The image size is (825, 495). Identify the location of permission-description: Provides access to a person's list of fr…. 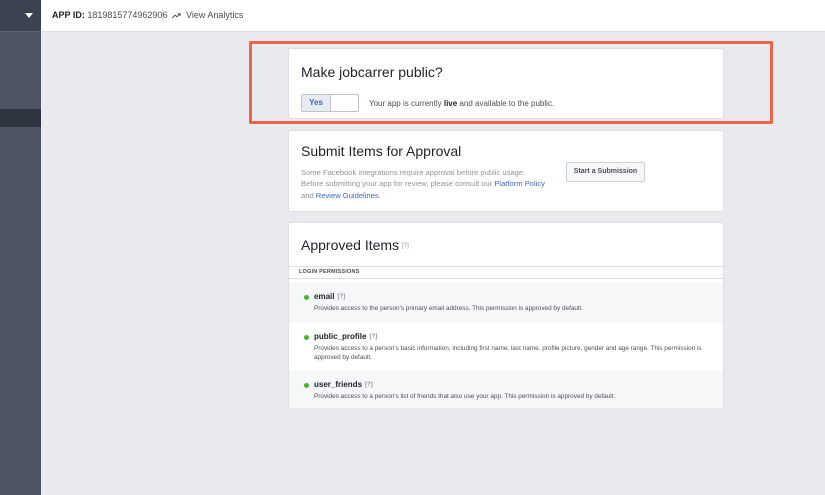
(465, 396).